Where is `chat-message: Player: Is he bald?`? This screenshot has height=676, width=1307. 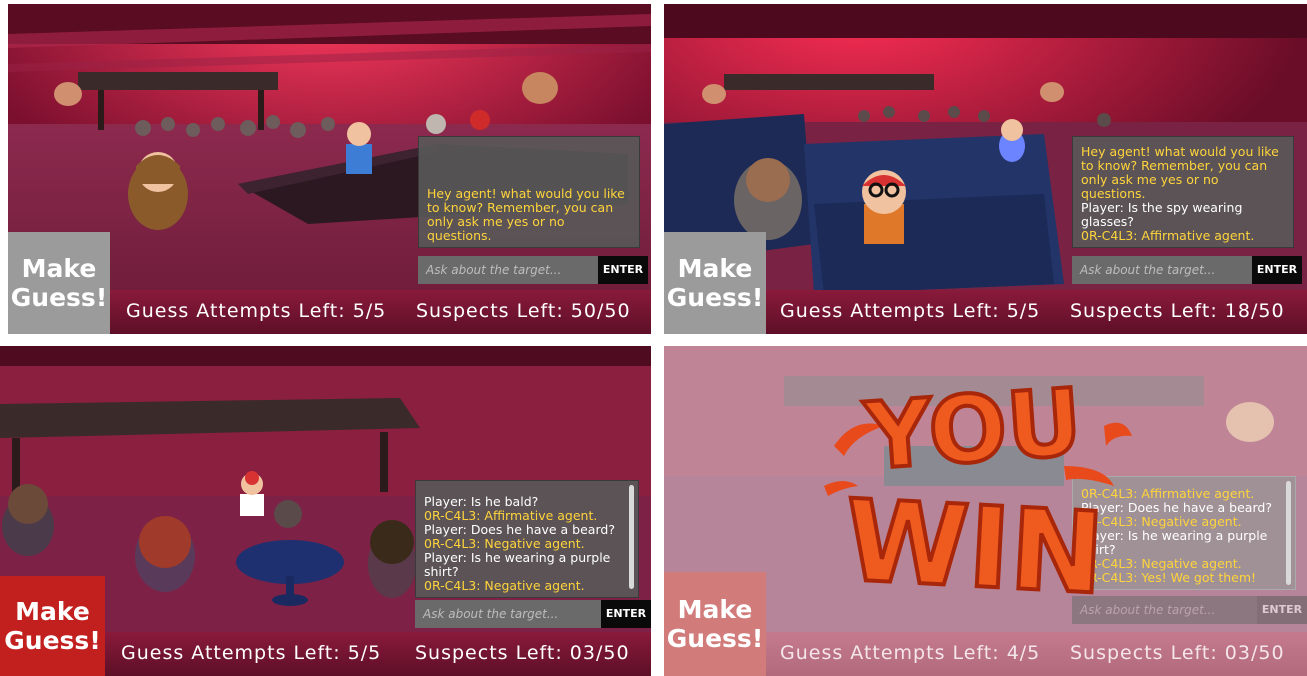 chat-message: Player: Is he bald? is located at coordinates (481, 501).